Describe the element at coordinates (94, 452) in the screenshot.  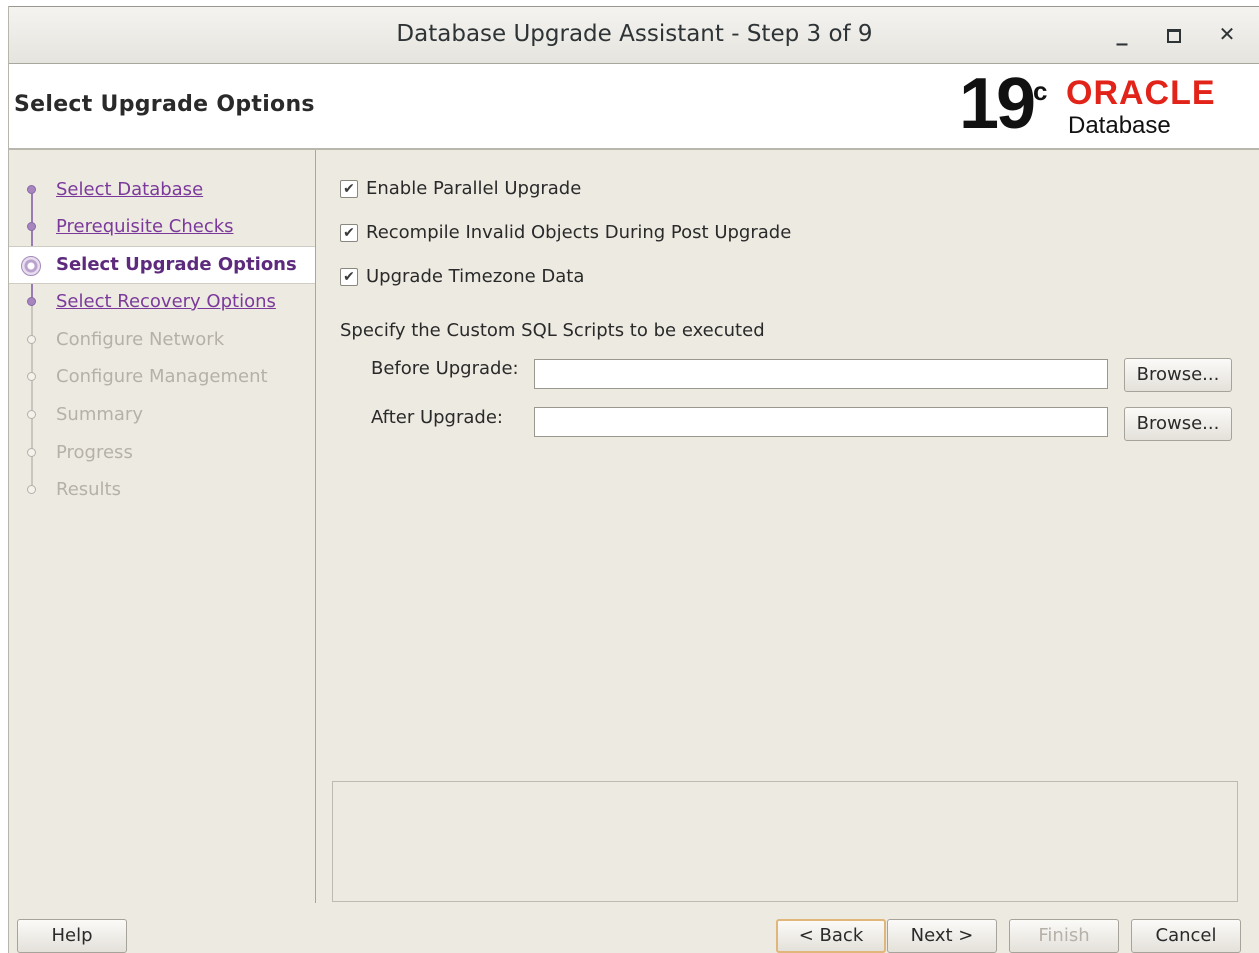
I see `step-label: Progress` at that location.